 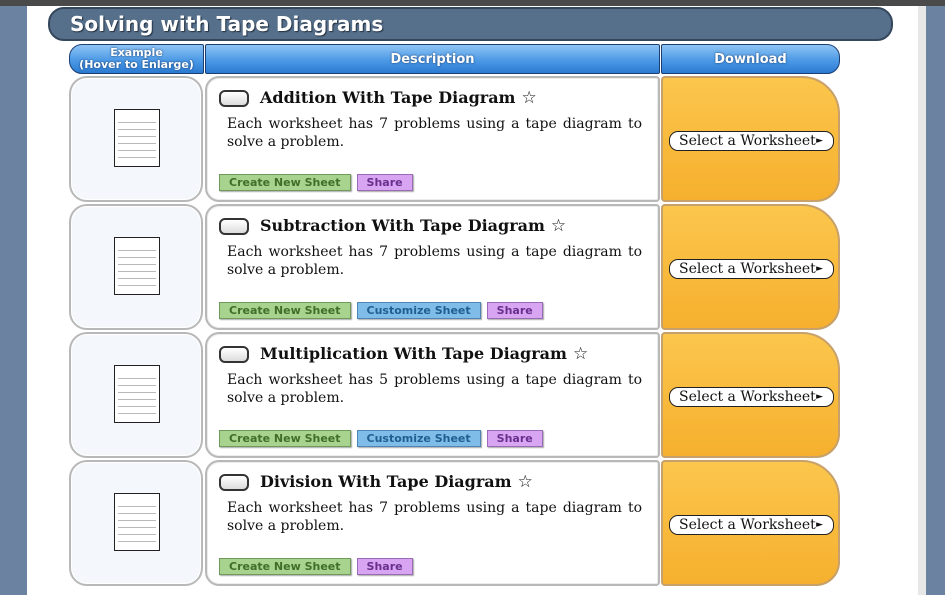 I want to click on page-edge, so click(x=922, y=300).